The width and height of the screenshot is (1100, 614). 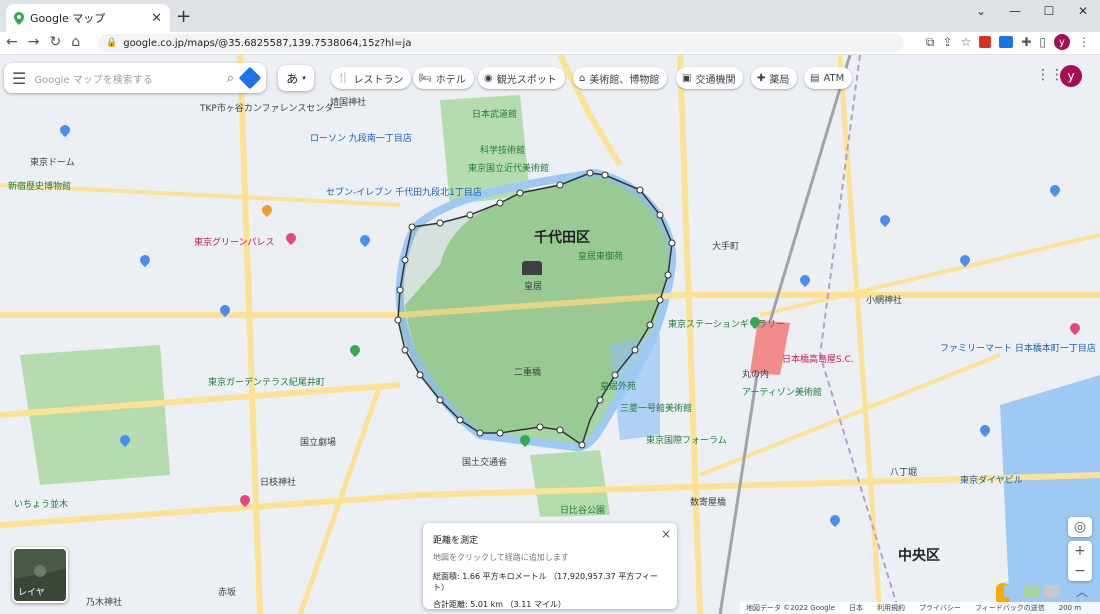 What do you see at coordinates (1049, 11) in the screenshot?
I see `maximize-icon: ☐` at bounding box center [1049, 11].